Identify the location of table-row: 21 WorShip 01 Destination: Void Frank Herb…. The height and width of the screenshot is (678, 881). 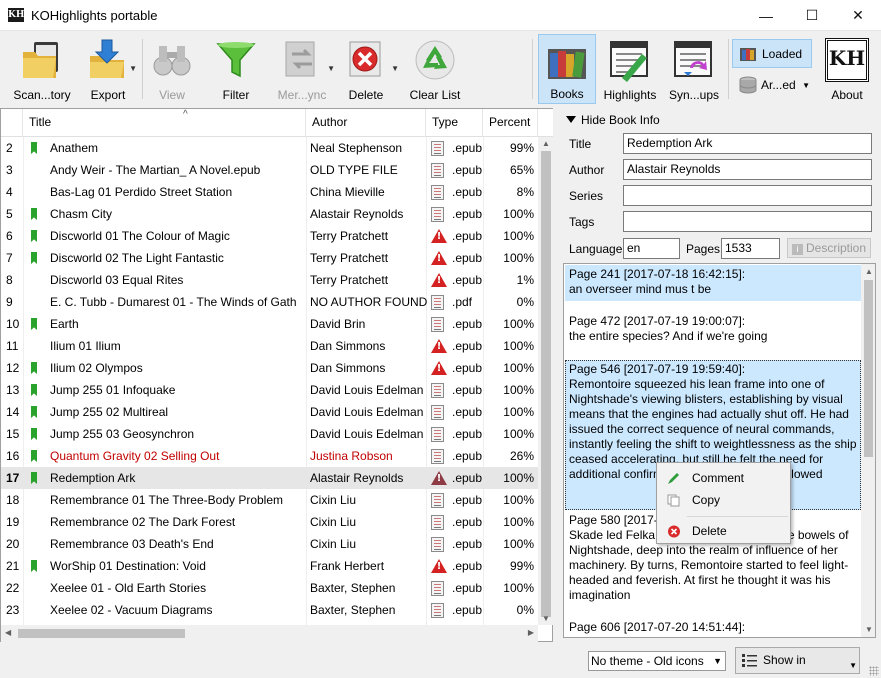
(269, 566).